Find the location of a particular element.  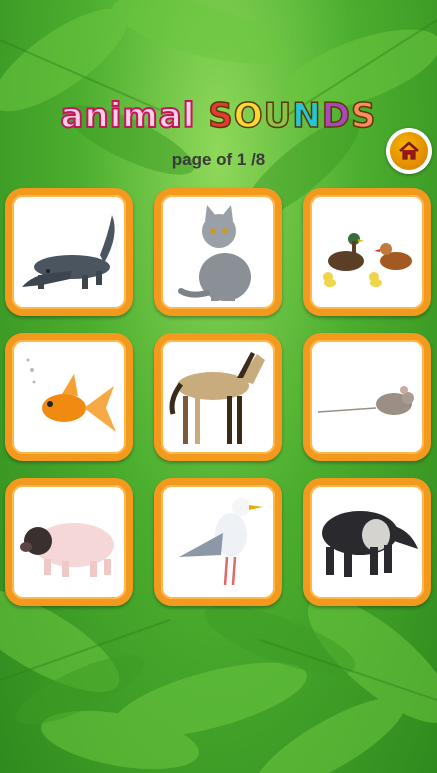

animal-card-goldfish is located at coordinates (69, 397).